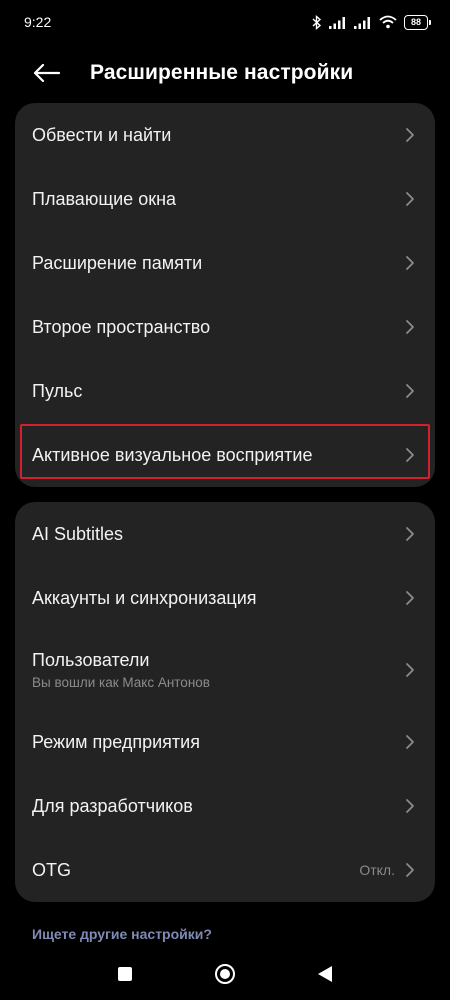  Describe the element at coordinates (122, 934) in the screenshot. I see `search-more-settings-link: Ищете другие настройки?` at that location.